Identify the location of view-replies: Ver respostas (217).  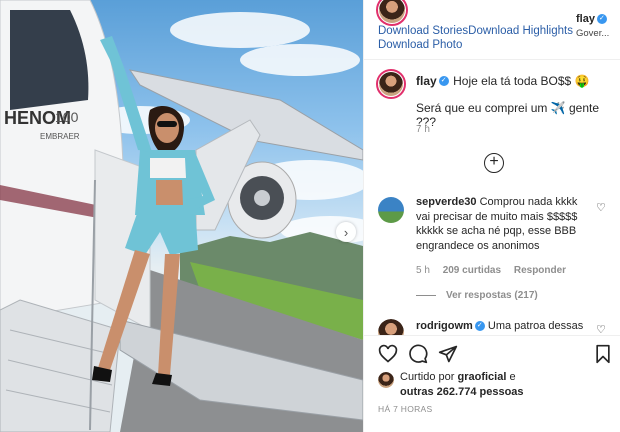
(477, 295).